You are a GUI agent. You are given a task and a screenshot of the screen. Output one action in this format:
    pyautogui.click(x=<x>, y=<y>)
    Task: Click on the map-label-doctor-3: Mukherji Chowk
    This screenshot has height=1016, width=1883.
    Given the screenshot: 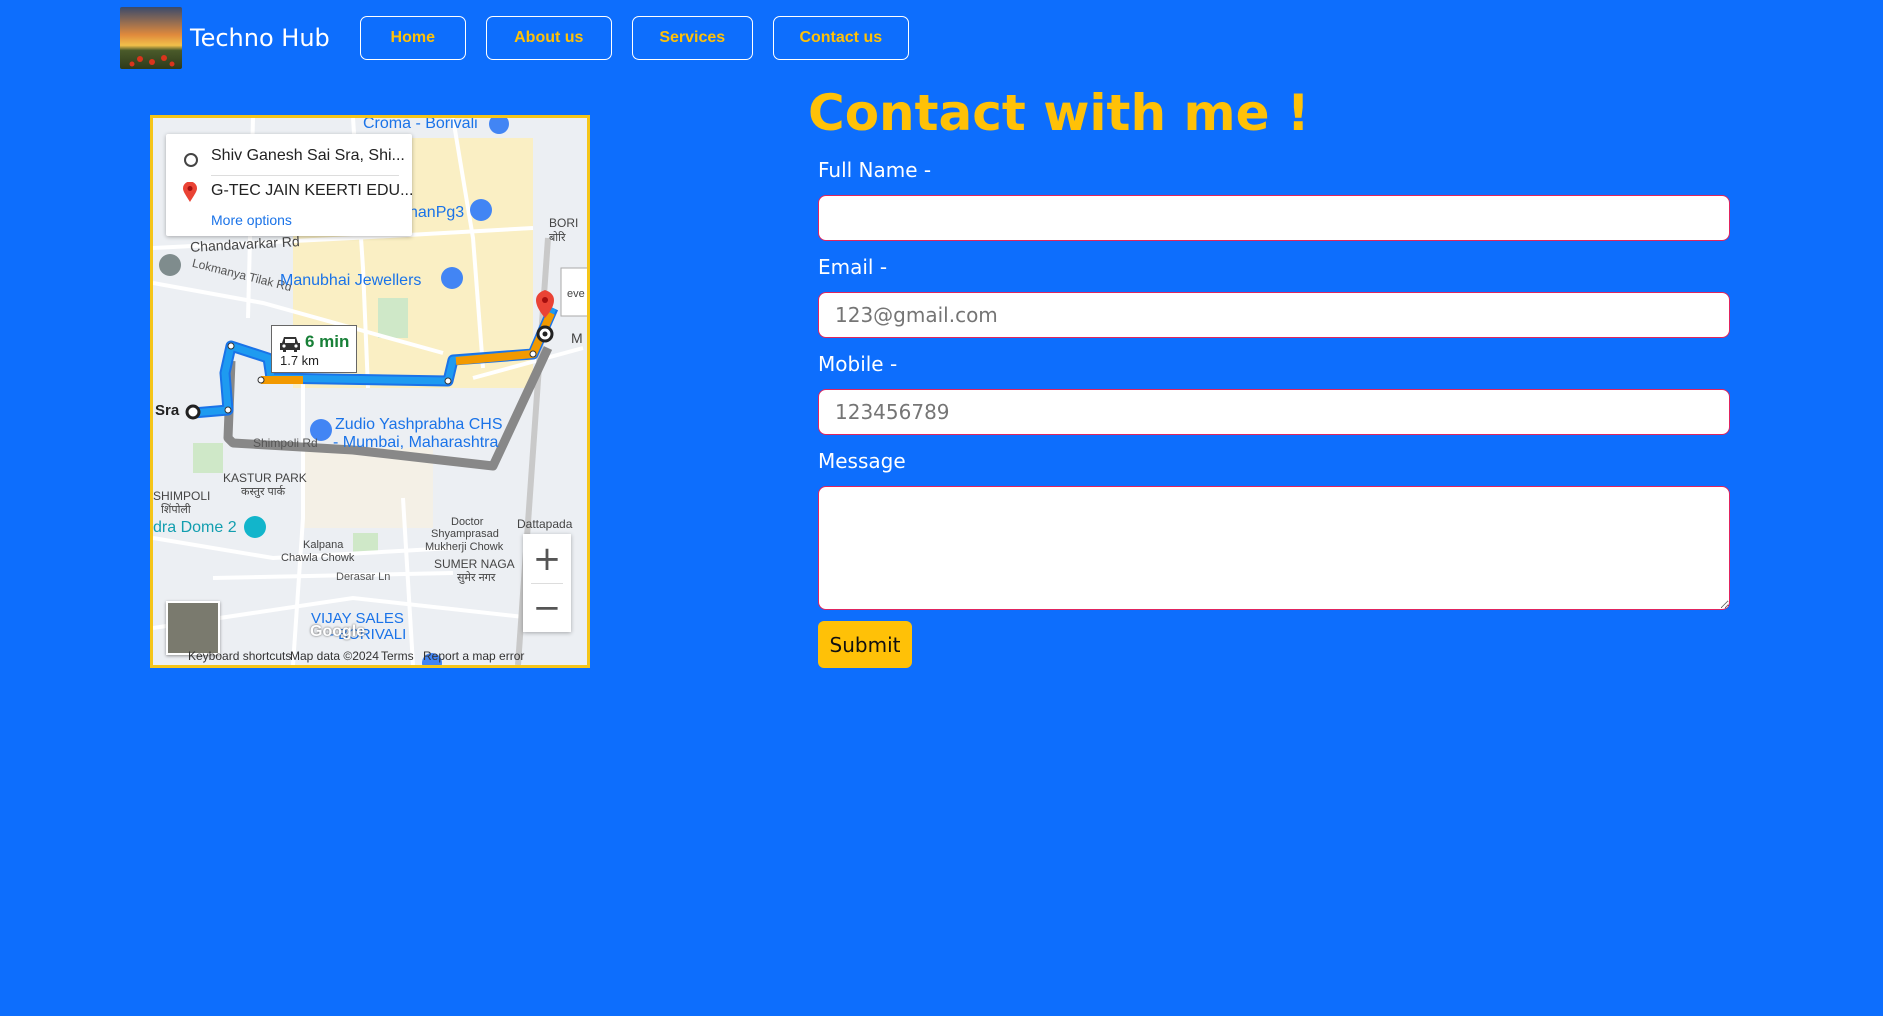 What is the action you would take?
    pyautogui.click(x=464, y=547)
    